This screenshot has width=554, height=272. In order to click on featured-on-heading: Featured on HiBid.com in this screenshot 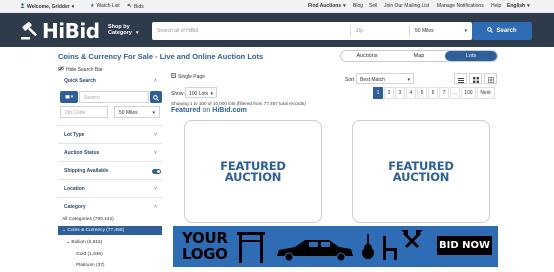, I will do `click(209, 110)`.